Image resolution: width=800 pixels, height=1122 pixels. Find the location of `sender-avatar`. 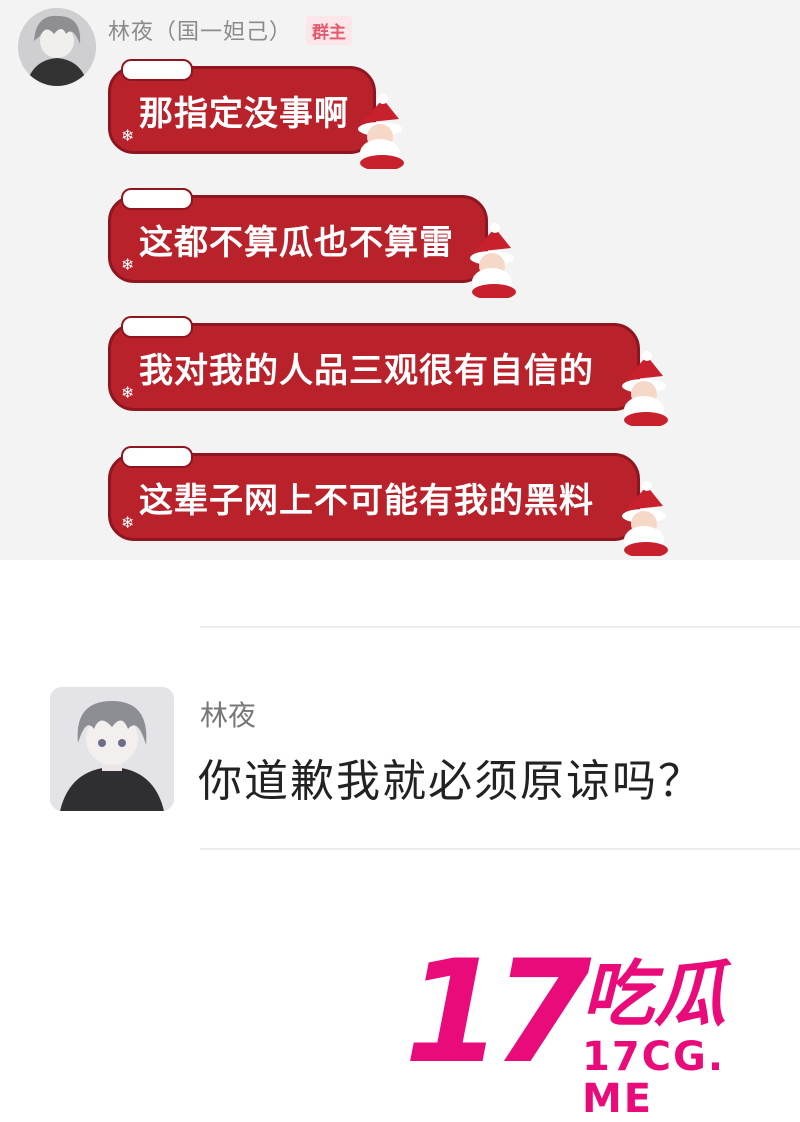

sender-avatar is located at coordinates (57, 47).